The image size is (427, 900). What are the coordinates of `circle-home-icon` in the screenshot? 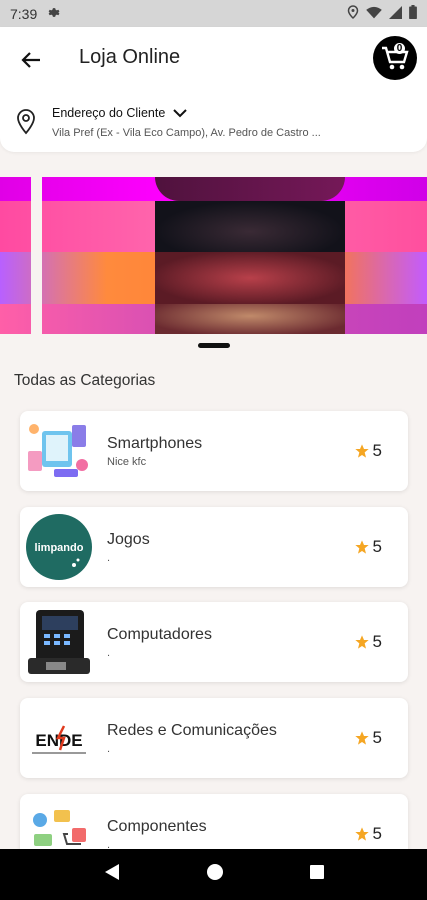 It's located at (214, 872).